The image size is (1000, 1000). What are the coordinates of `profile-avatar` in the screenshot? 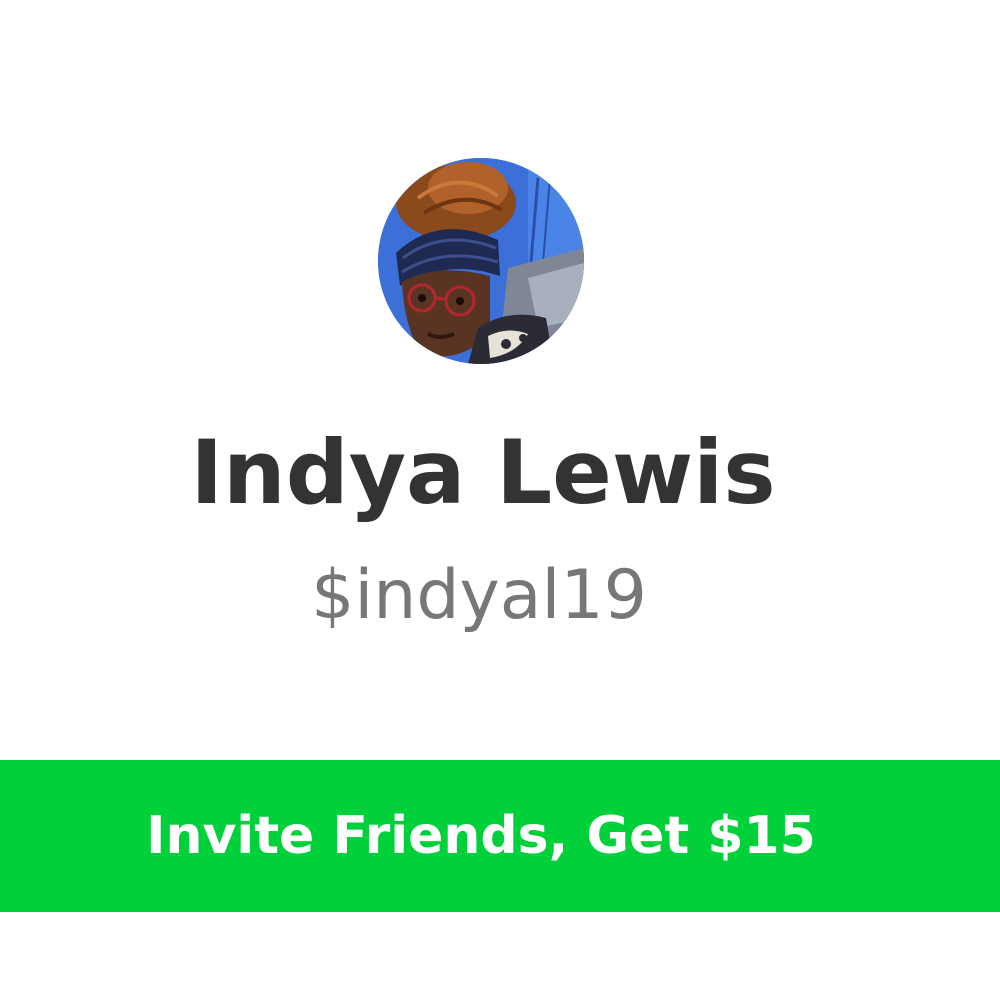 It's located at (481, 261).